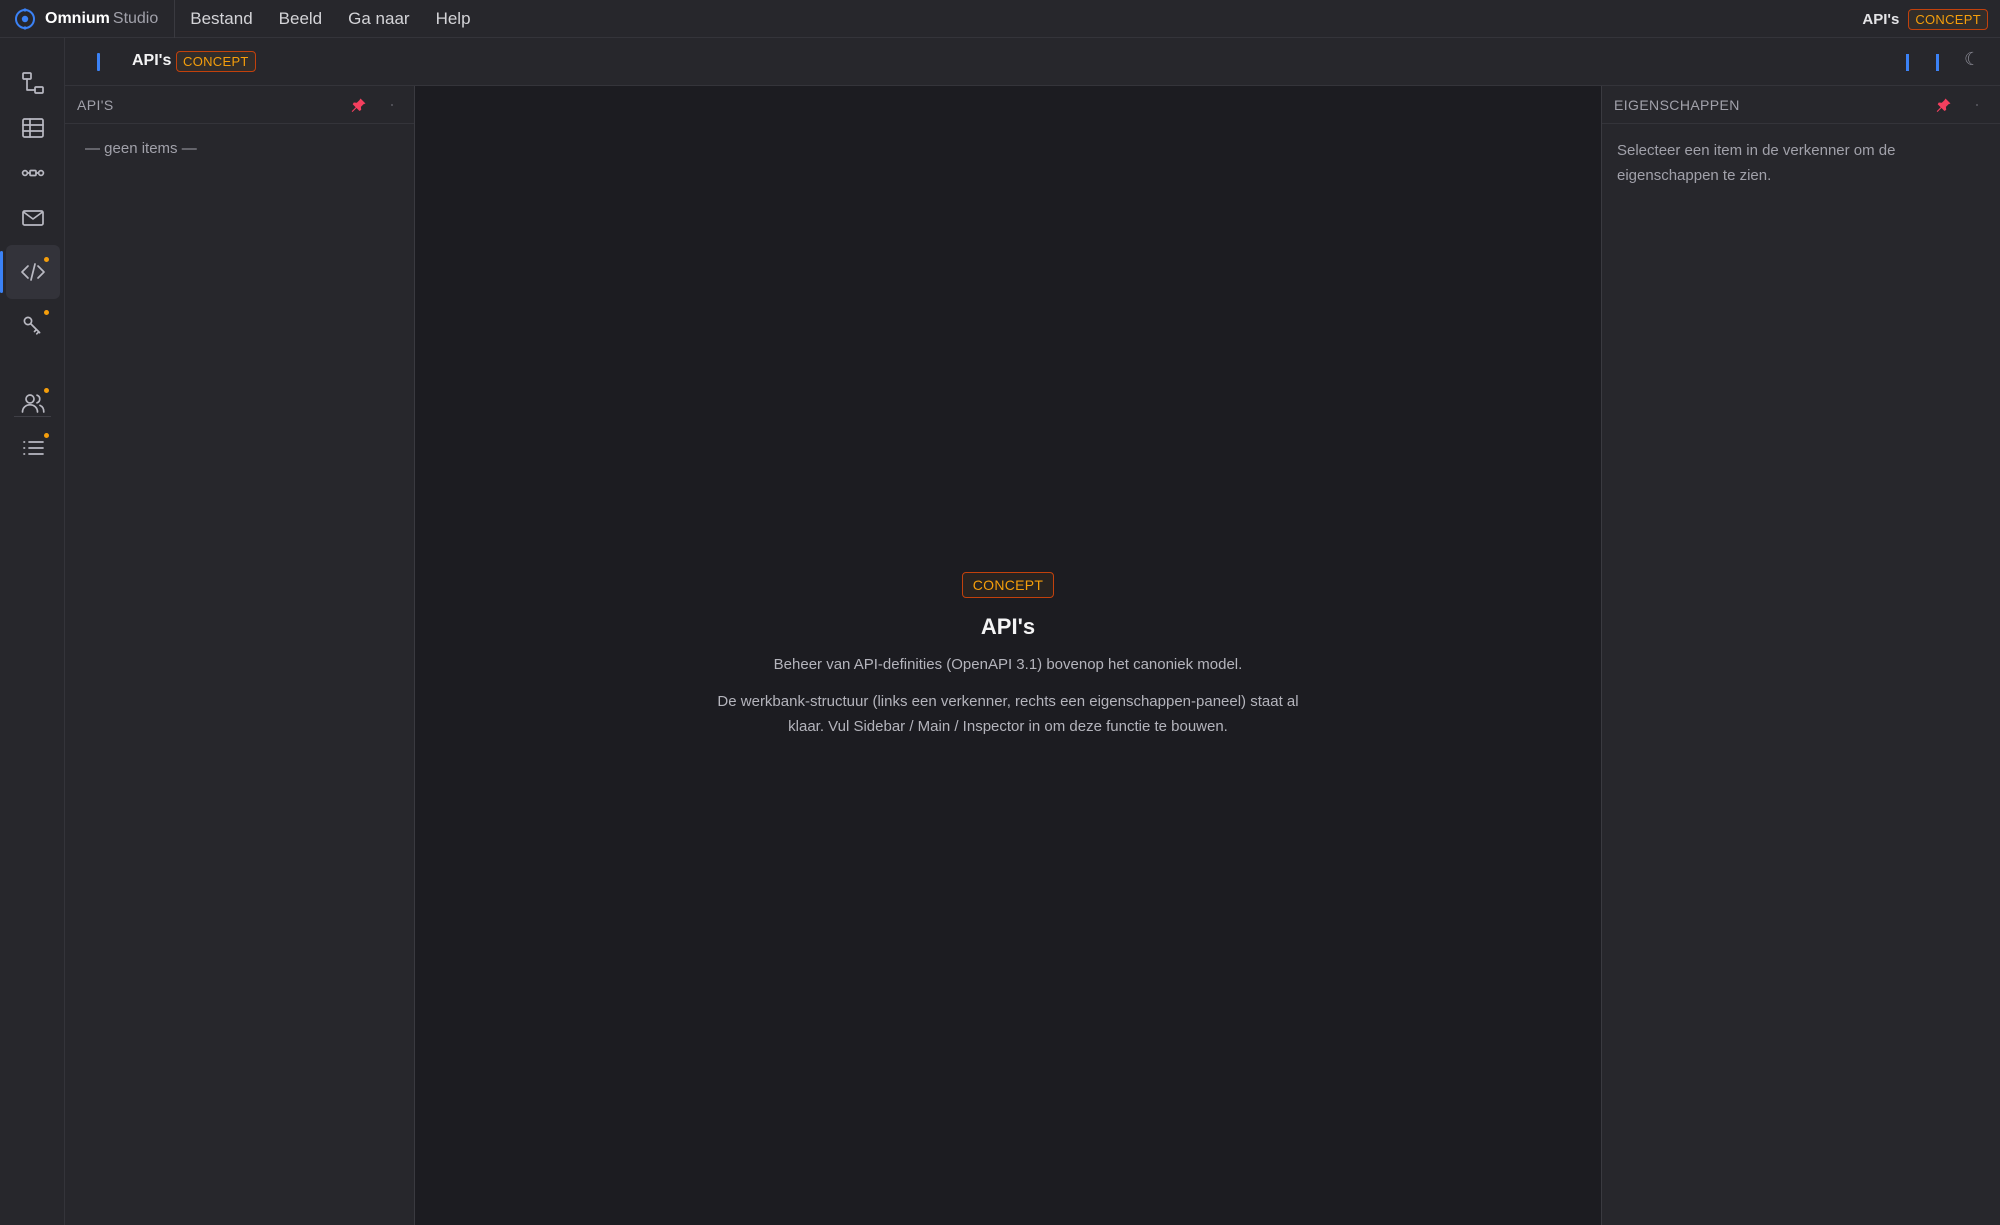 Image resolution: width=2000 pixels, height=1225 pixels. Describe the element at coordinates (1008, 585) in the screenshot. I see `main-status-badge: CONCEPT` at that location.